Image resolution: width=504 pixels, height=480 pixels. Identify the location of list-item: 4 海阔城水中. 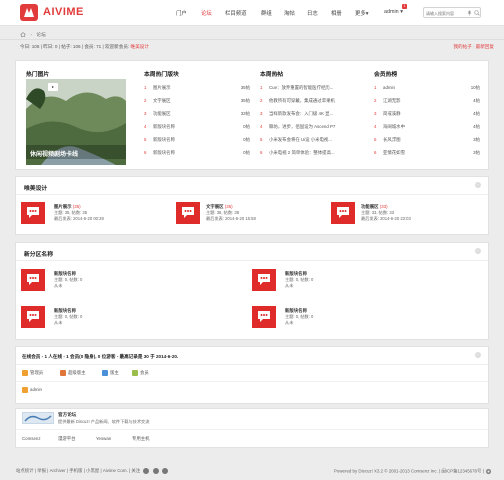
(389, 127).